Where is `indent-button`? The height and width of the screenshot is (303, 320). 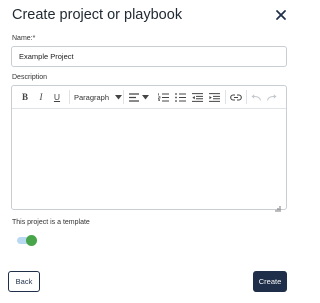 indent-button is located at coordinates (214, 97).